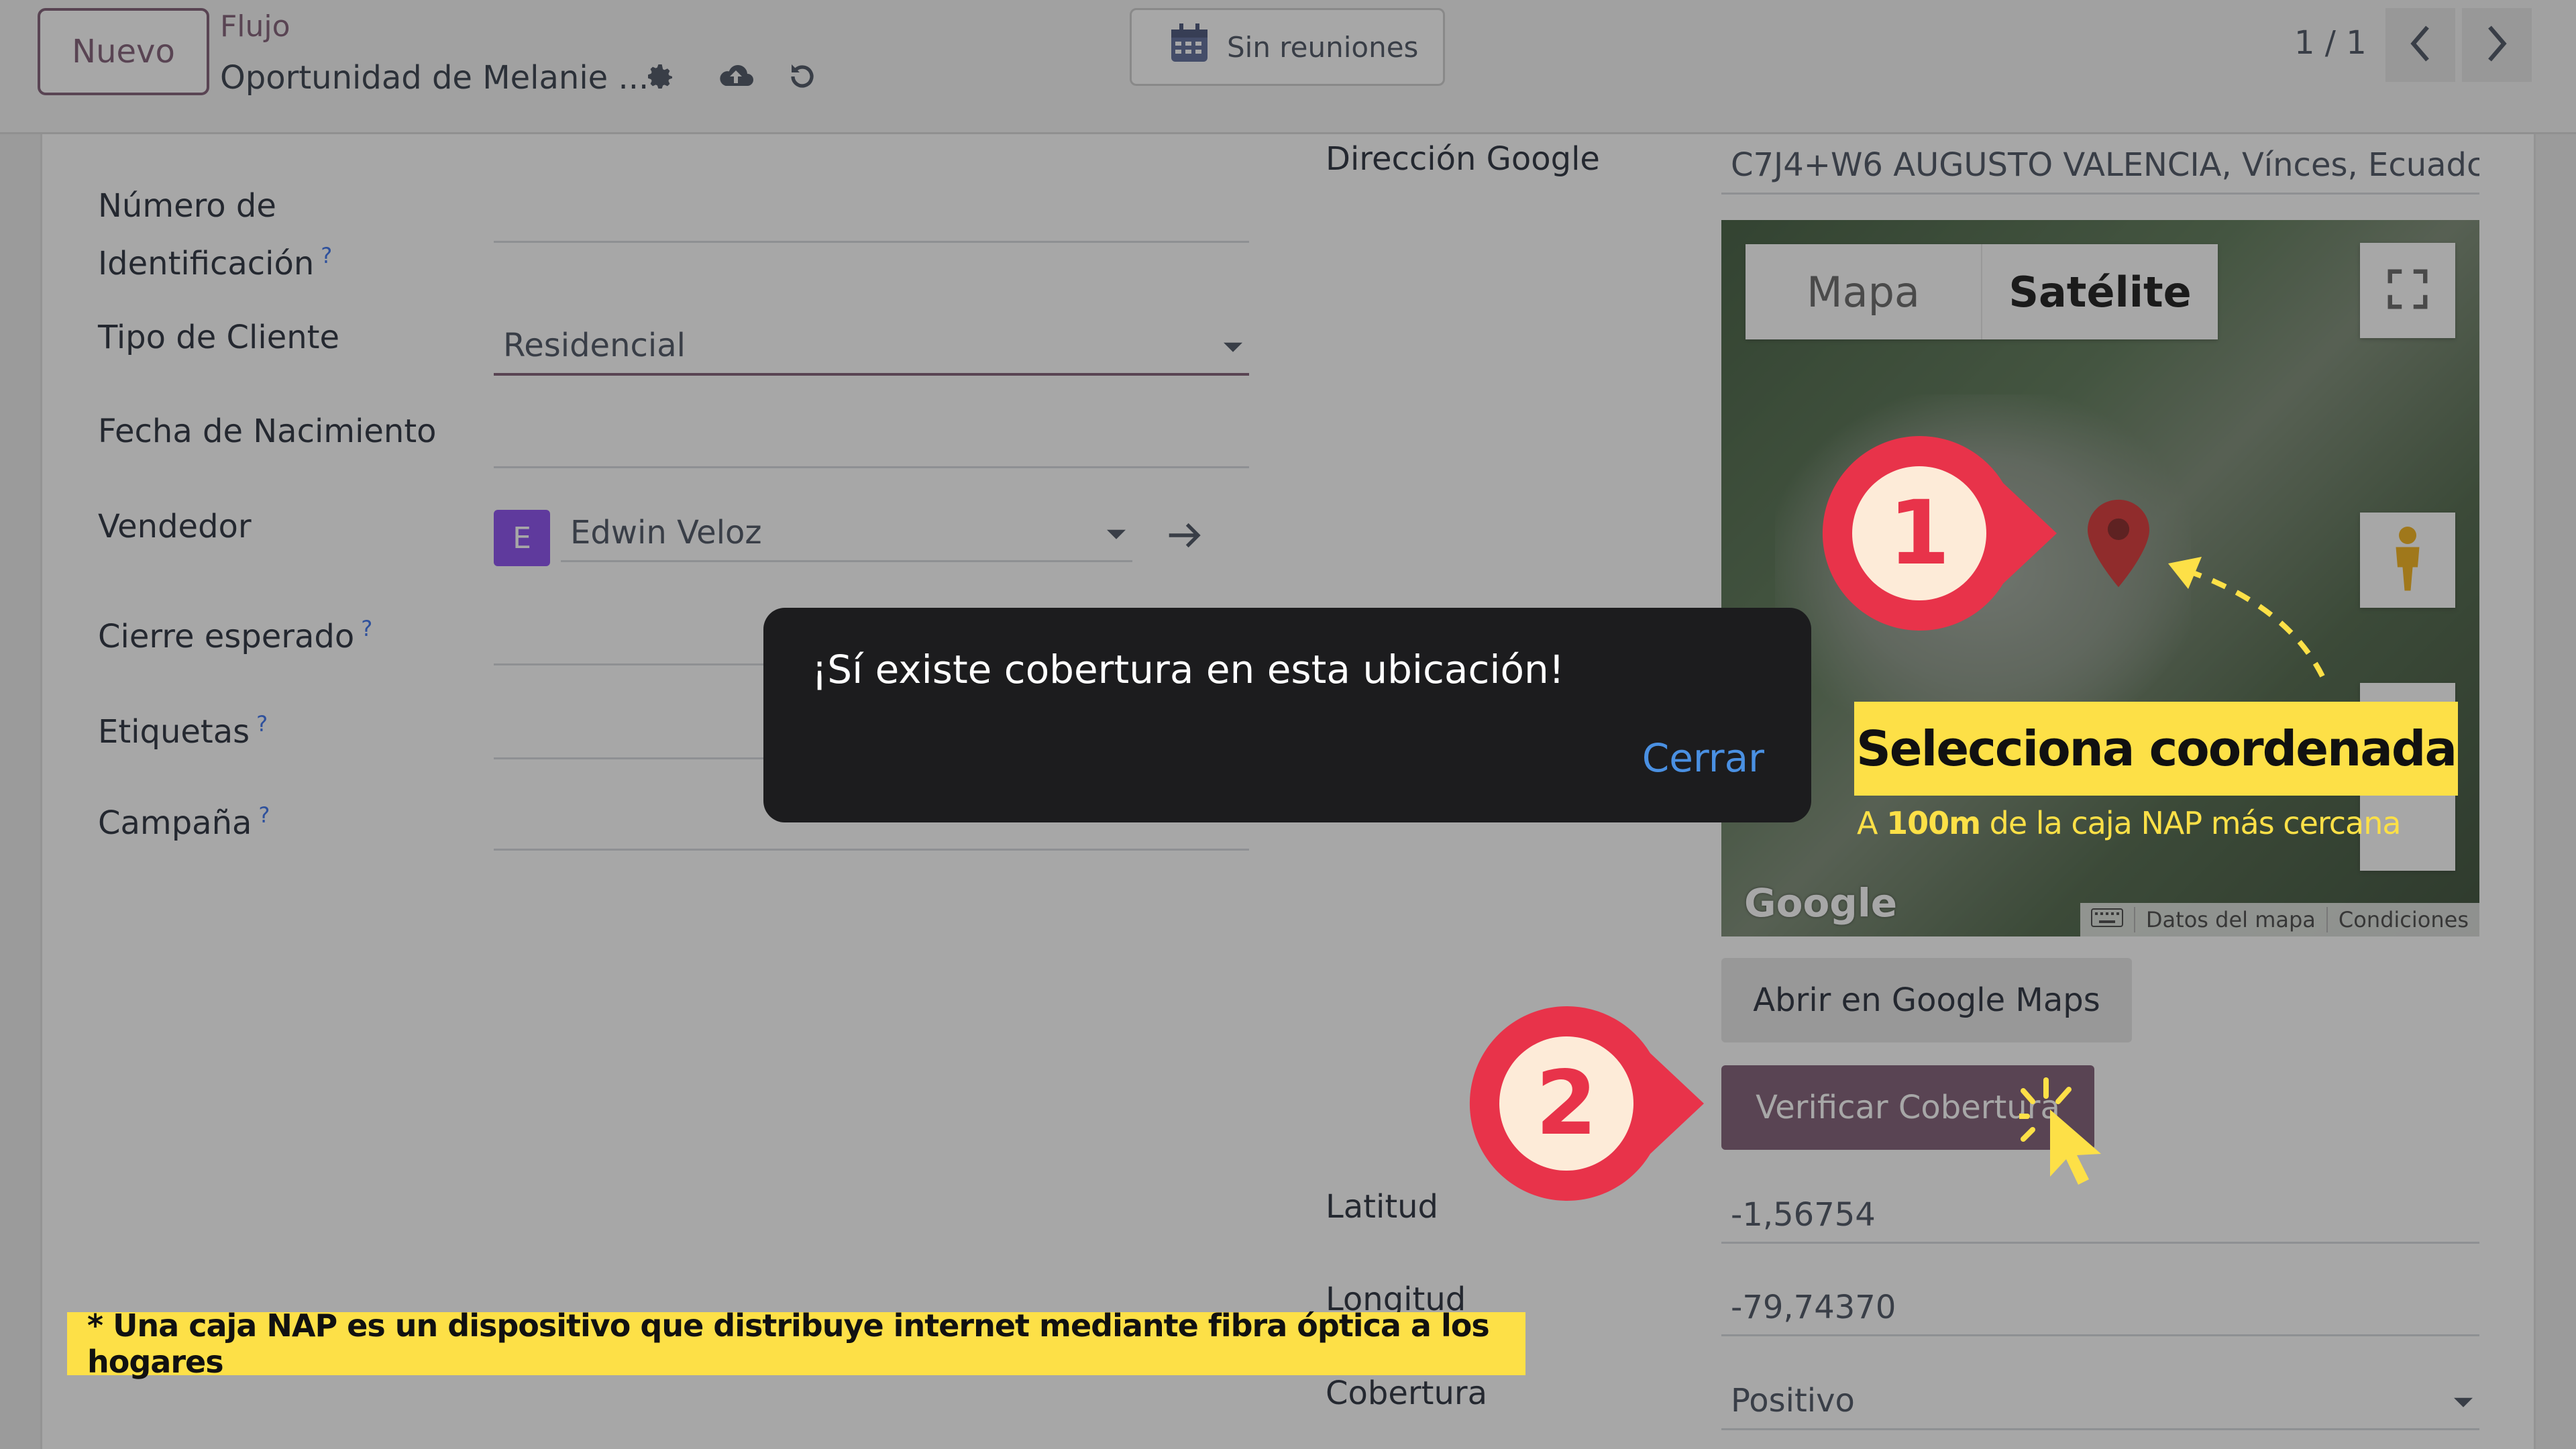 This screenshot has height=1449, width=2576. What do you see at coordinates (2245, 617) in the screenshot?
I see `dashed-arrow` at bounding box center [2245, 617].